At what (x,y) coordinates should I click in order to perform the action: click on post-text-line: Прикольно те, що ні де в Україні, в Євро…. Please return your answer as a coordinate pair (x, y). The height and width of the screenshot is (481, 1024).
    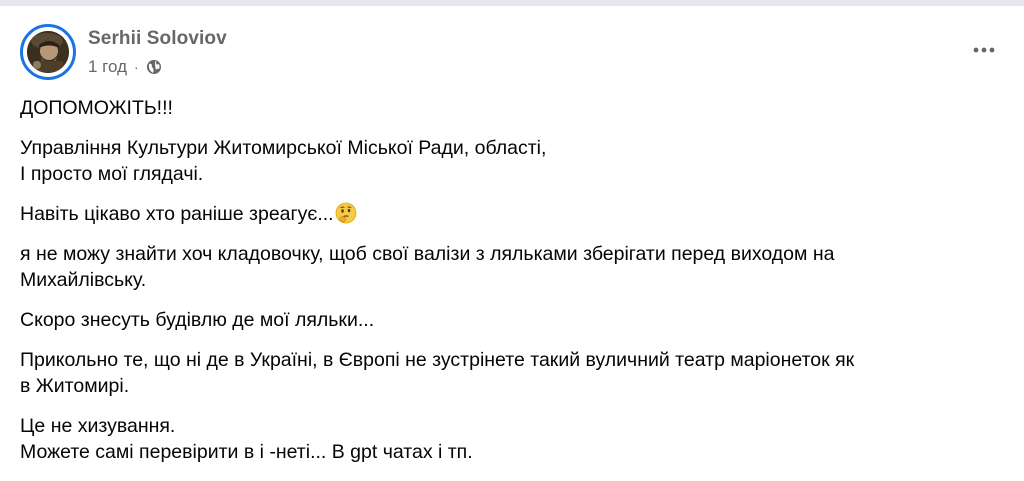
    Looking at the image, I should click on (437, 360).